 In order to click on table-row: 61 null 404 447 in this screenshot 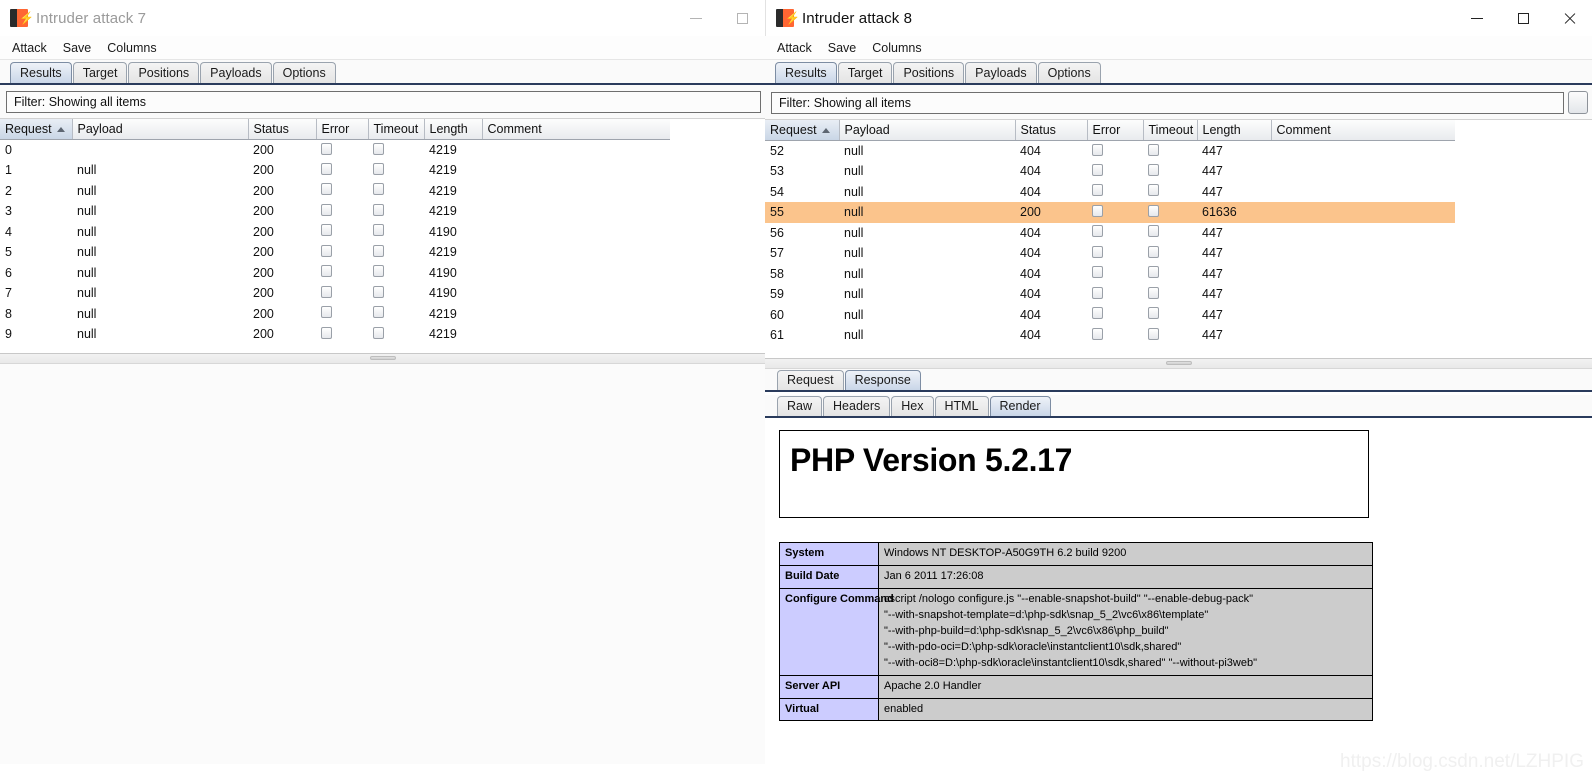, I will do `click(1110, 335)`.